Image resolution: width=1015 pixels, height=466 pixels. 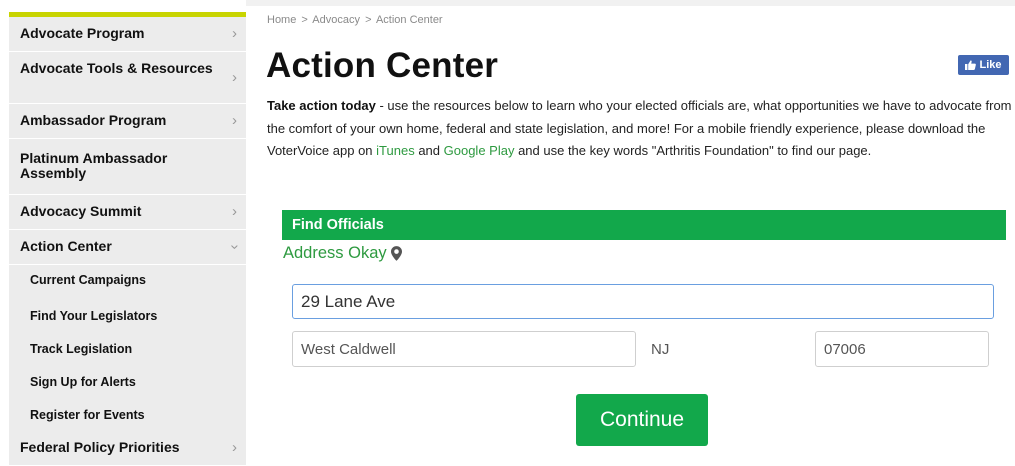 I want to click on sidebar-item-federal-policy-priorities: Federal Policy Priorities ›, so click(x=127, y=448).